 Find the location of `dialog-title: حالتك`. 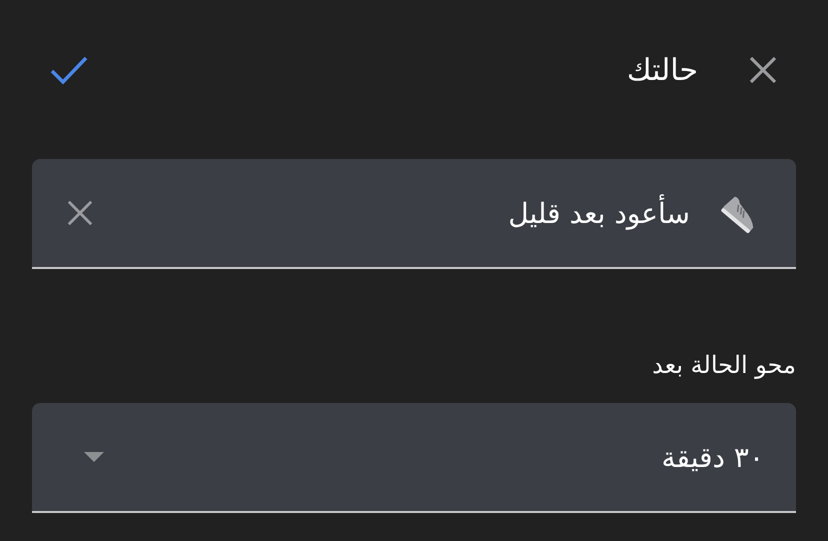

dialog-title: حالتك is located at coordinates (662, 70).